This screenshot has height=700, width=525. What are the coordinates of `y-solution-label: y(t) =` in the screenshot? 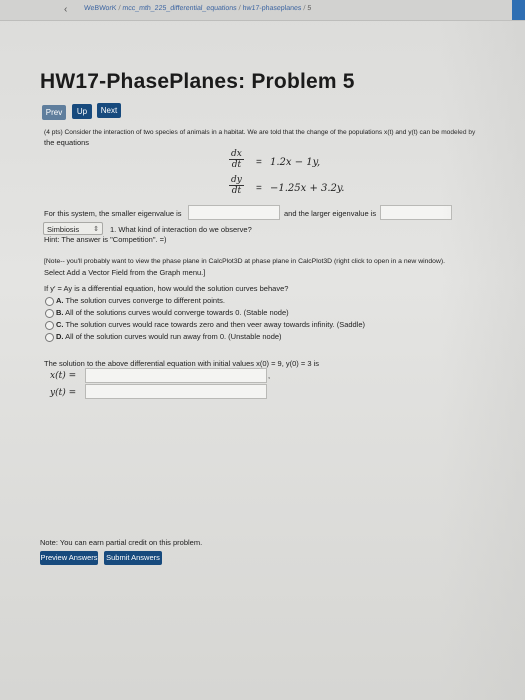 It's located at (63, 393).